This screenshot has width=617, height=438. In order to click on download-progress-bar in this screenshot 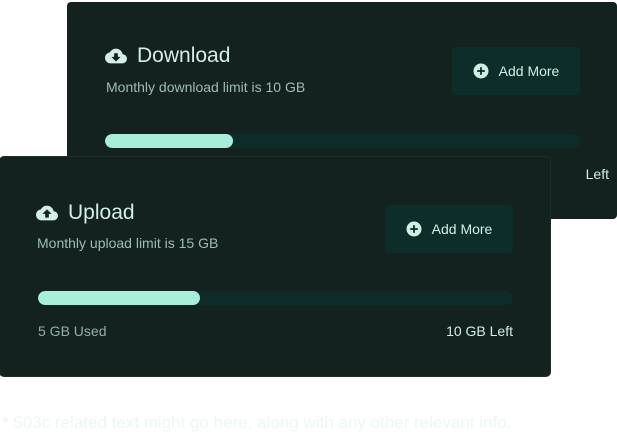, I will do `click(342, 141)`.